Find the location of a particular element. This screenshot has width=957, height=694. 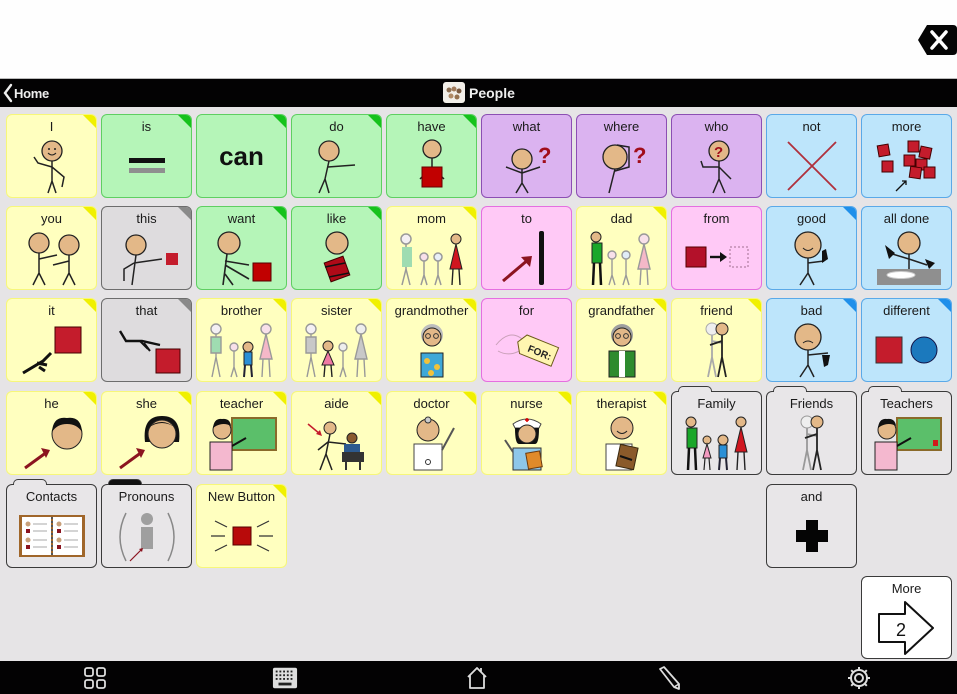

cell-you: you is located at coordinates (51, 248).